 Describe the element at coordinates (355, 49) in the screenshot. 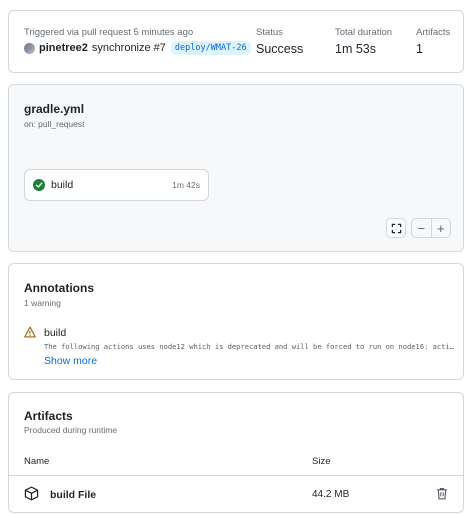

I see `duration-value: 1m 53s` at that location.